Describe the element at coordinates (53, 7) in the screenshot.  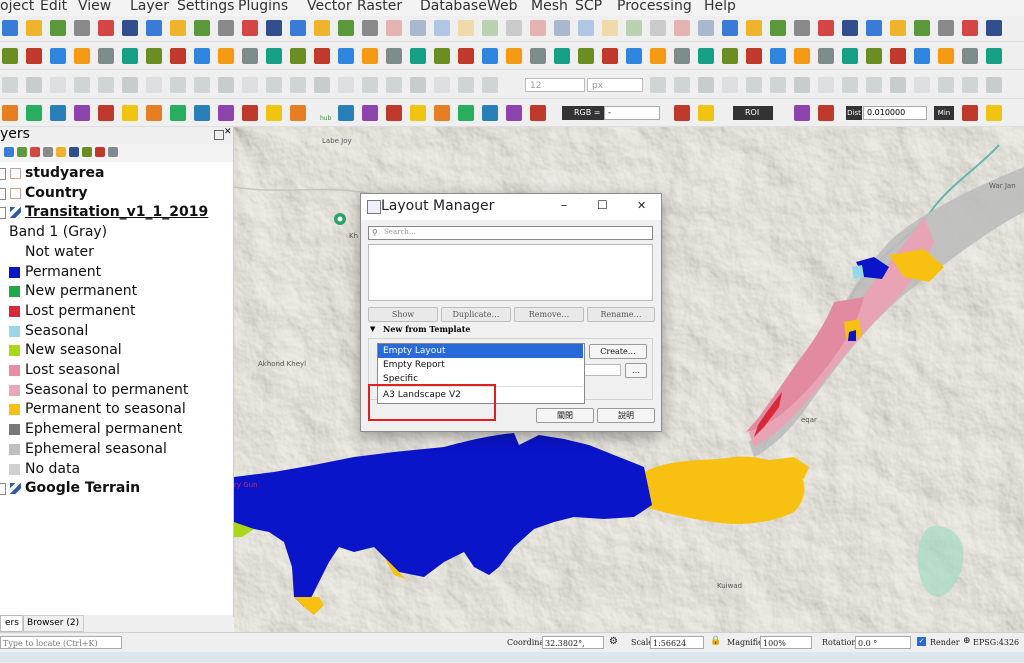
I see `menu-item-edit: Edit` at that location.